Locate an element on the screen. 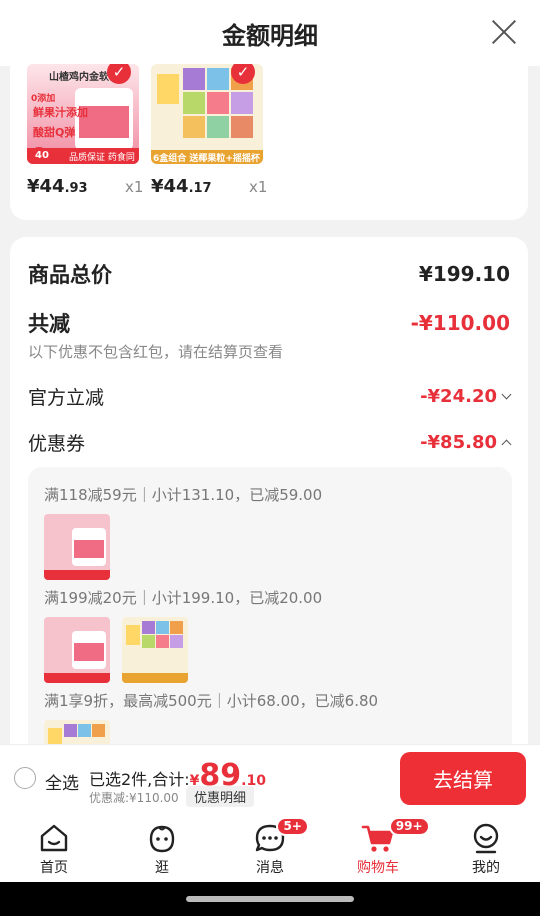 This screenshot has width=540, height=916. tab-cart-label: 购物车 is located at coordinates (378, 868).